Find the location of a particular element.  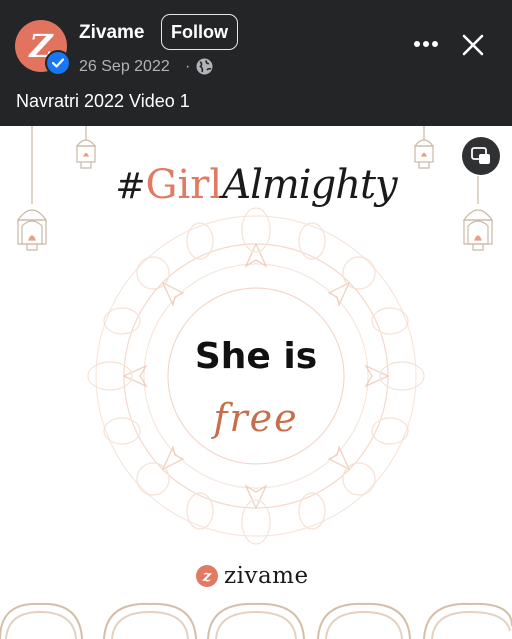

brand-name: zivame is located at coordinates (266, 576).